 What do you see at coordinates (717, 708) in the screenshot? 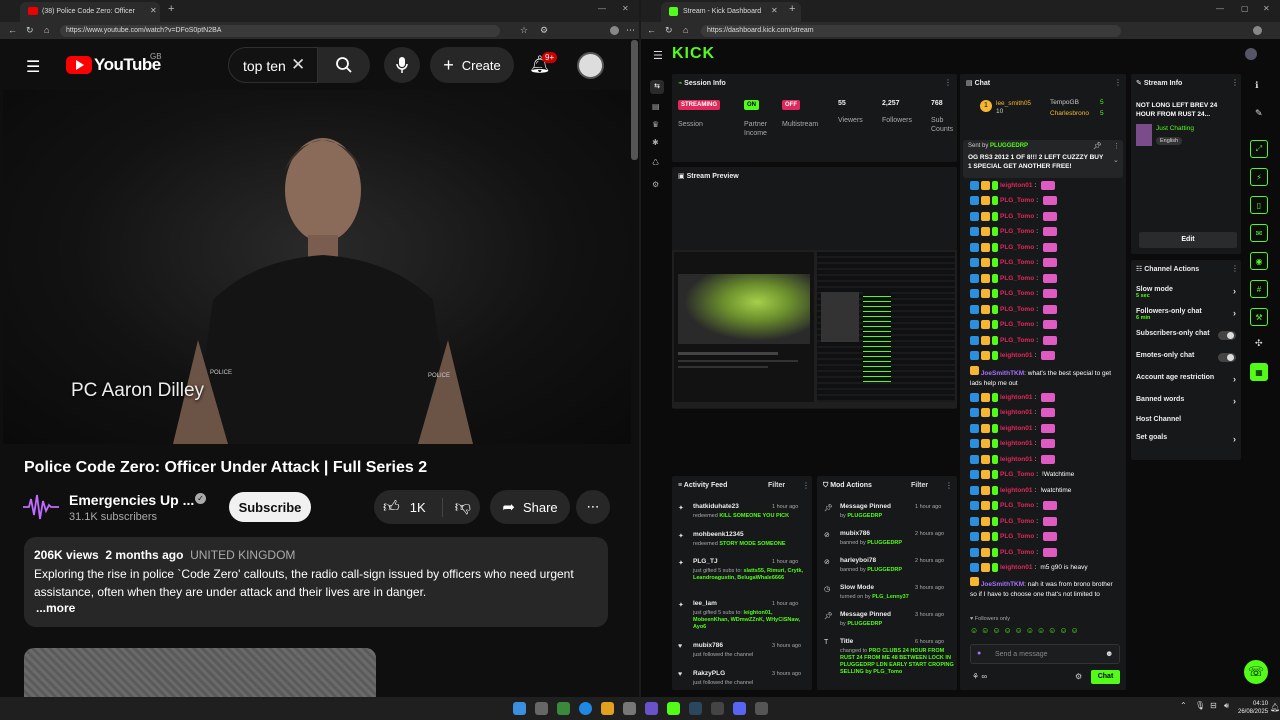
I see `capcut-icon` at bounding box center [717, 708].